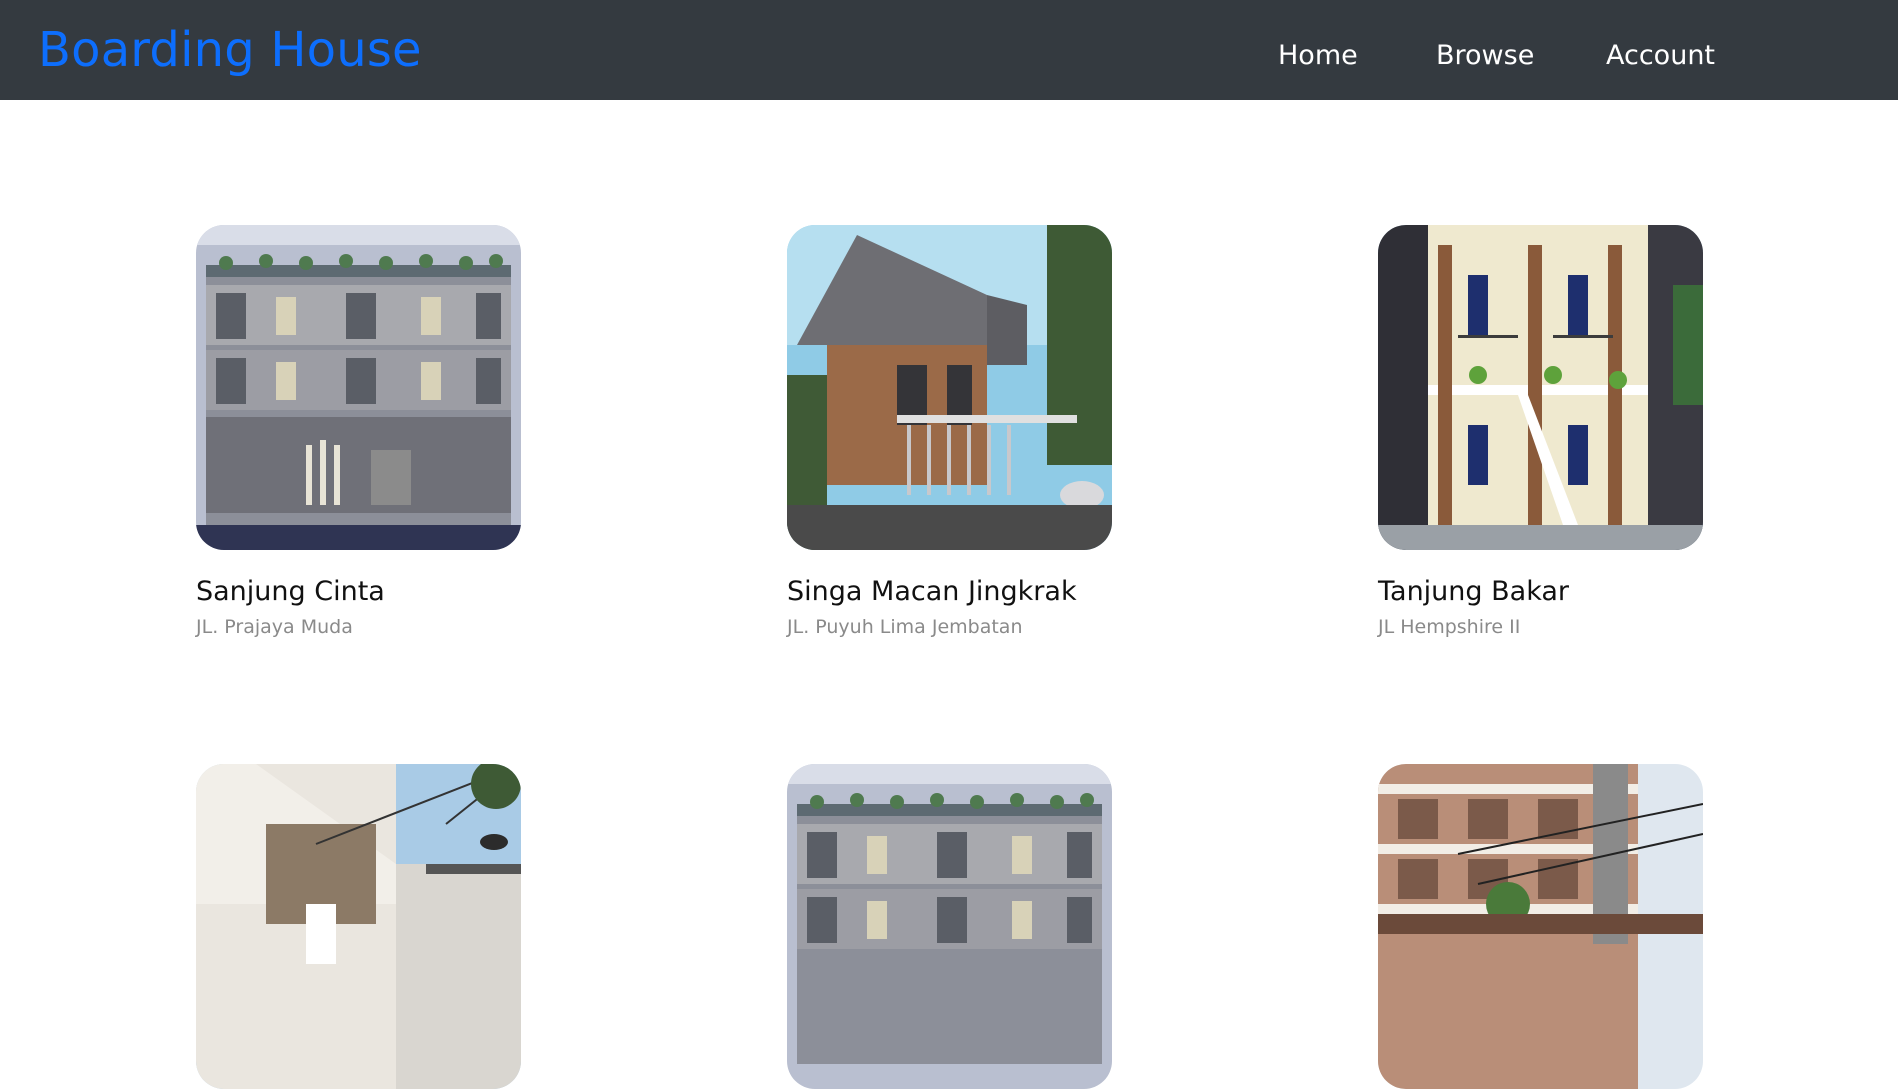 The width and height of the screenshot is (1898, 1089). What do you see at coordinates (1473, 592) in the screenshot?
I see `listing-name: Tanjung Bakar` at bounding box center [1473, 592].